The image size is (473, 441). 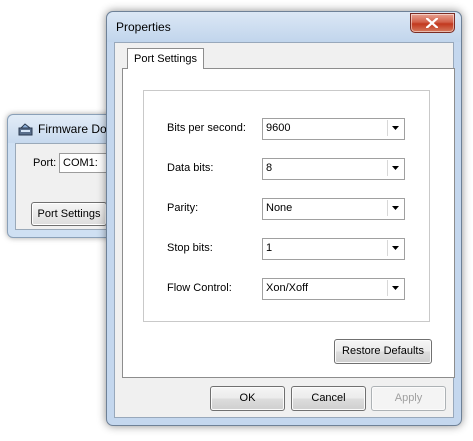 I want to click on close-button, so click(x=432, y=23).